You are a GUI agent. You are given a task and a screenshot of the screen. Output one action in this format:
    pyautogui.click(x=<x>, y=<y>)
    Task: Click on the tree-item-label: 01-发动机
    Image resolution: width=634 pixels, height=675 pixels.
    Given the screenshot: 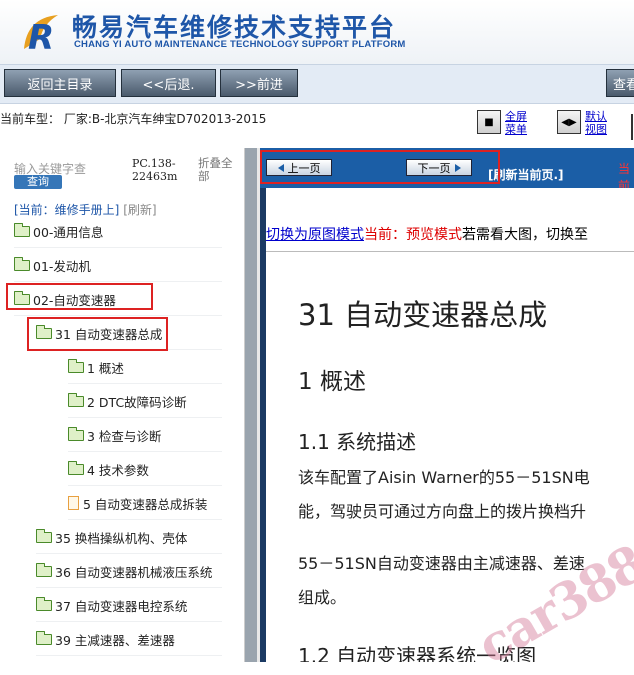 What is the action you would take?
    pyautogui.click(x=62, y=266)
    